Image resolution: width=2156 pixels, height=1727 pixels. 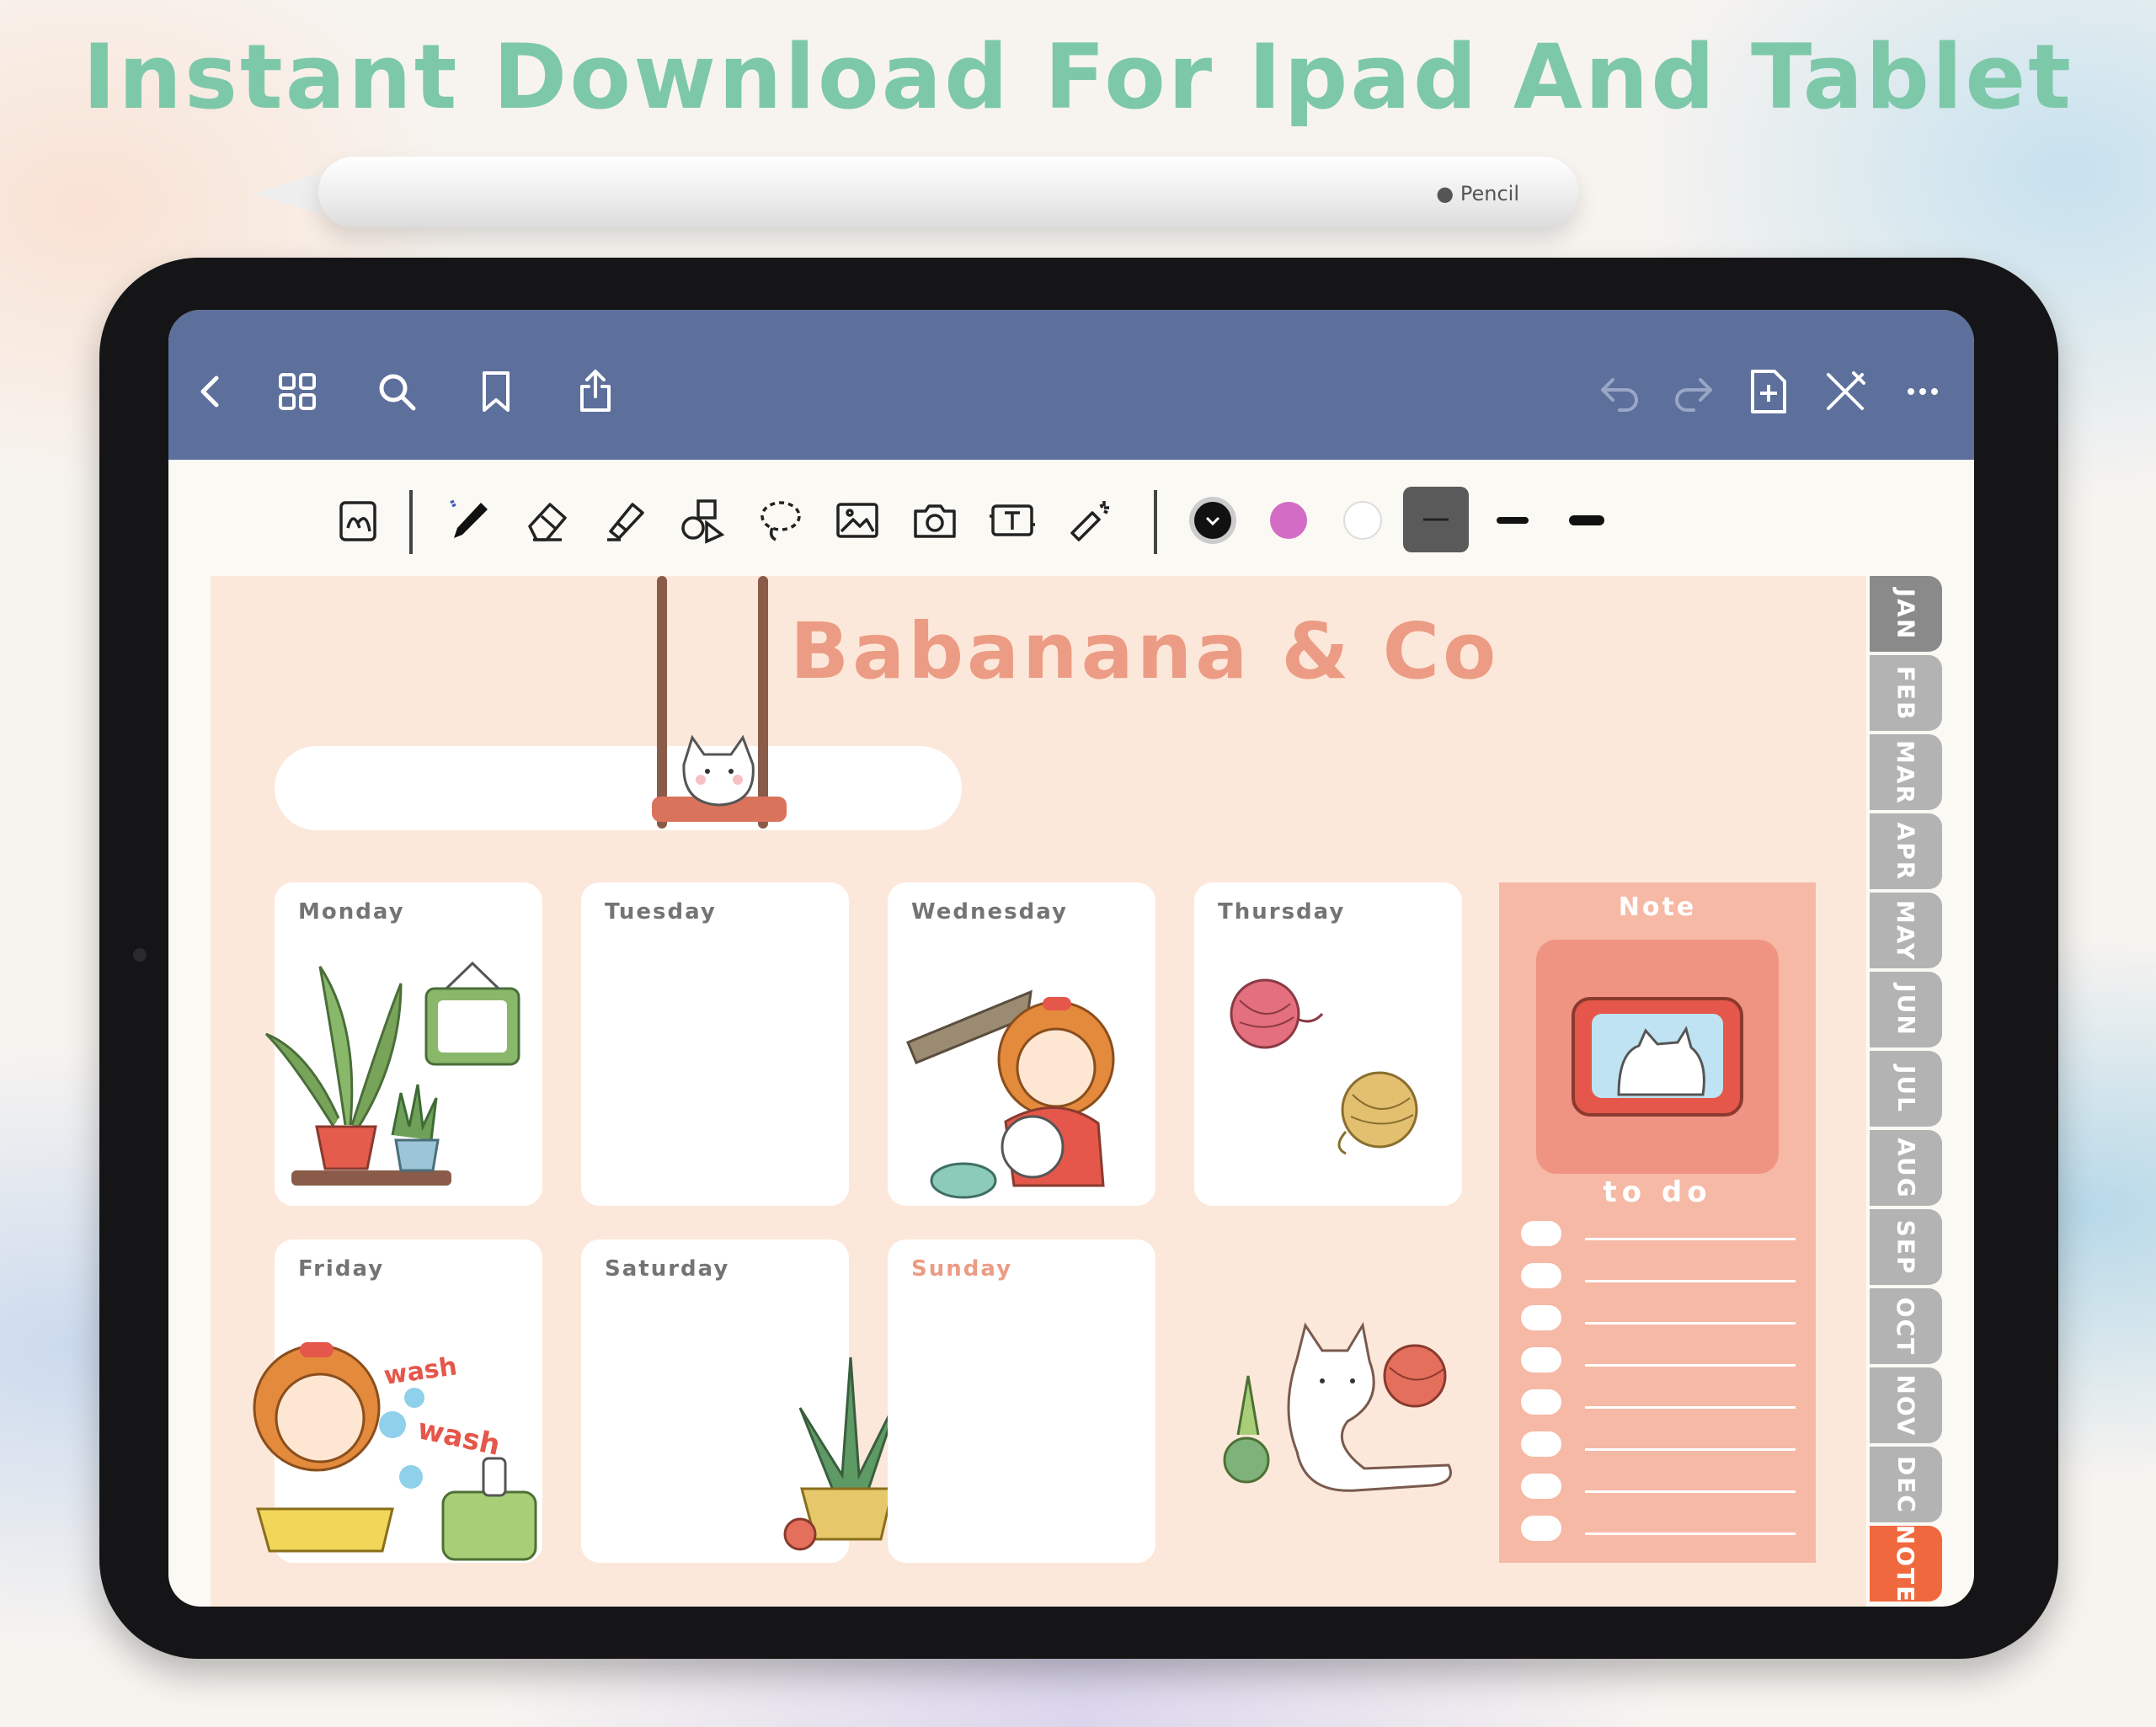 I want to click on tab-note: NOTE, so click(x=1906, y=1564).